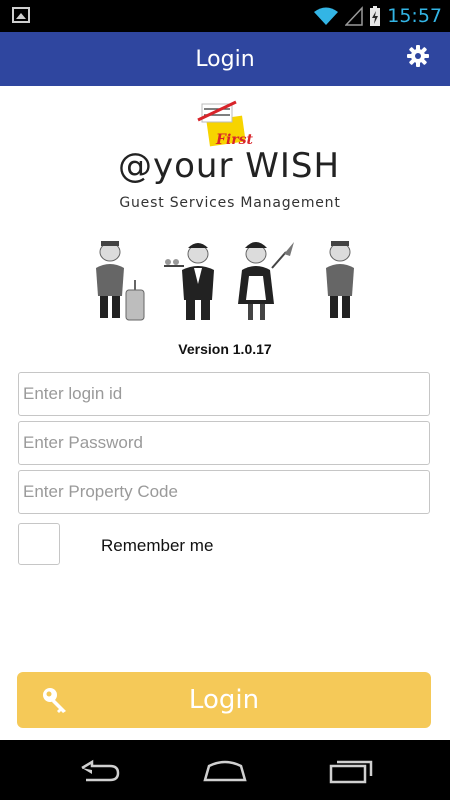 This screenshot has height=800, width=450. Describe the element at coordinates (351, 770) in the screenshot. I see `recent-apps-icon` at that location.